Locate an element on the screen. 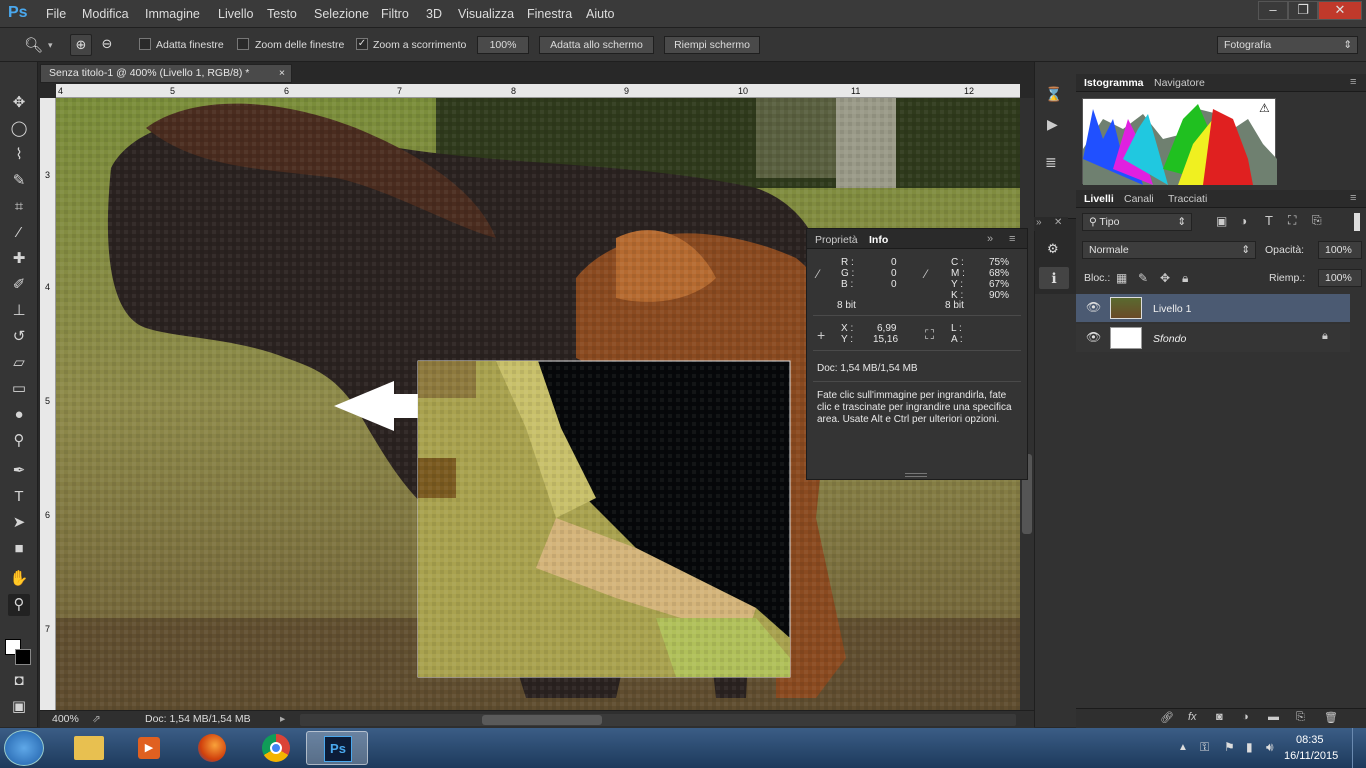 This screenshot has height=768, width=1366. network-icon: ⚿ is located at coordinates (1204, 747).